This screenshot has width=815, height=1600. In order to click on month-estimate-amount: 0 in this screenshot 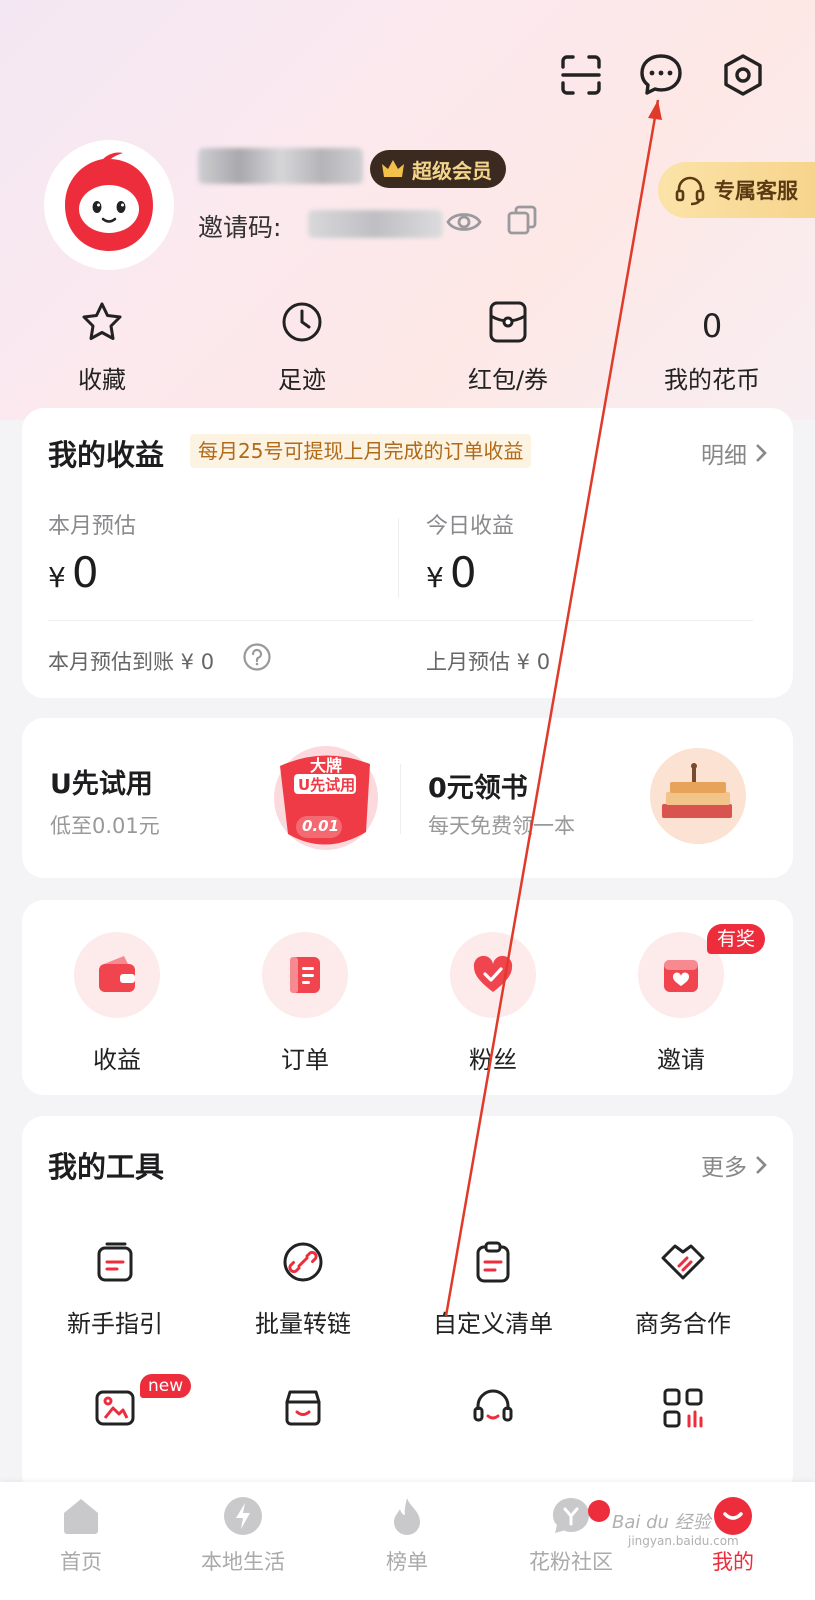, I will do `click(85, 572)`.